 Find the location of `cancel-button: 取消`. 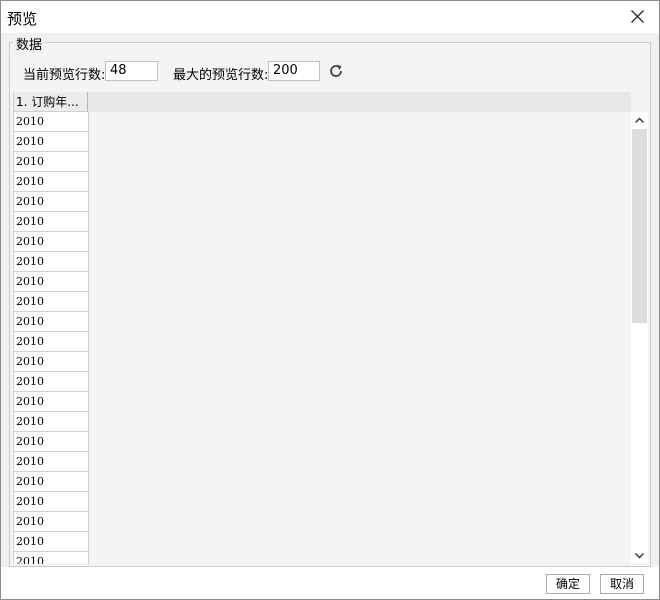

cancel-button: 取消 is located at coordinates (622, 584).